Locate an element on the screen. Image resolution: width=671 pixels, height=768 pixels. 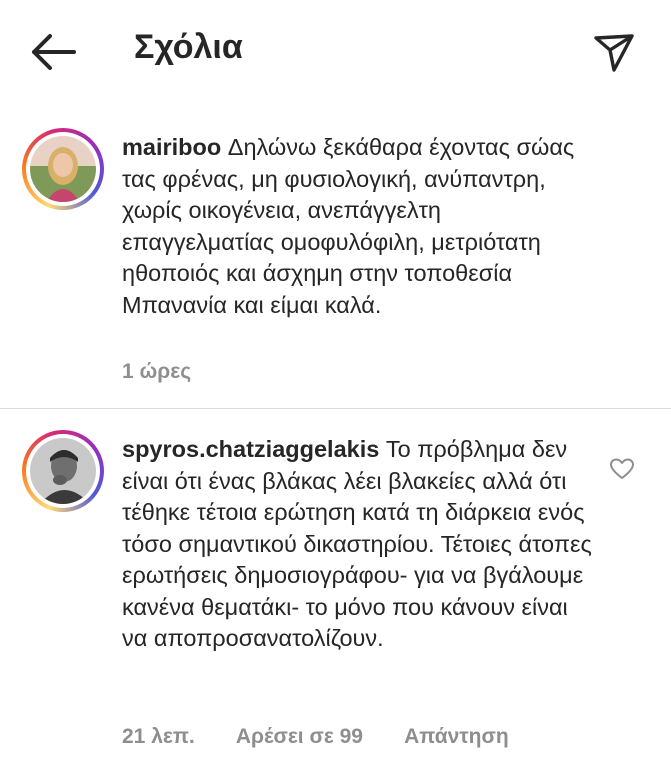
back-button is located at coordinates (53, 52).